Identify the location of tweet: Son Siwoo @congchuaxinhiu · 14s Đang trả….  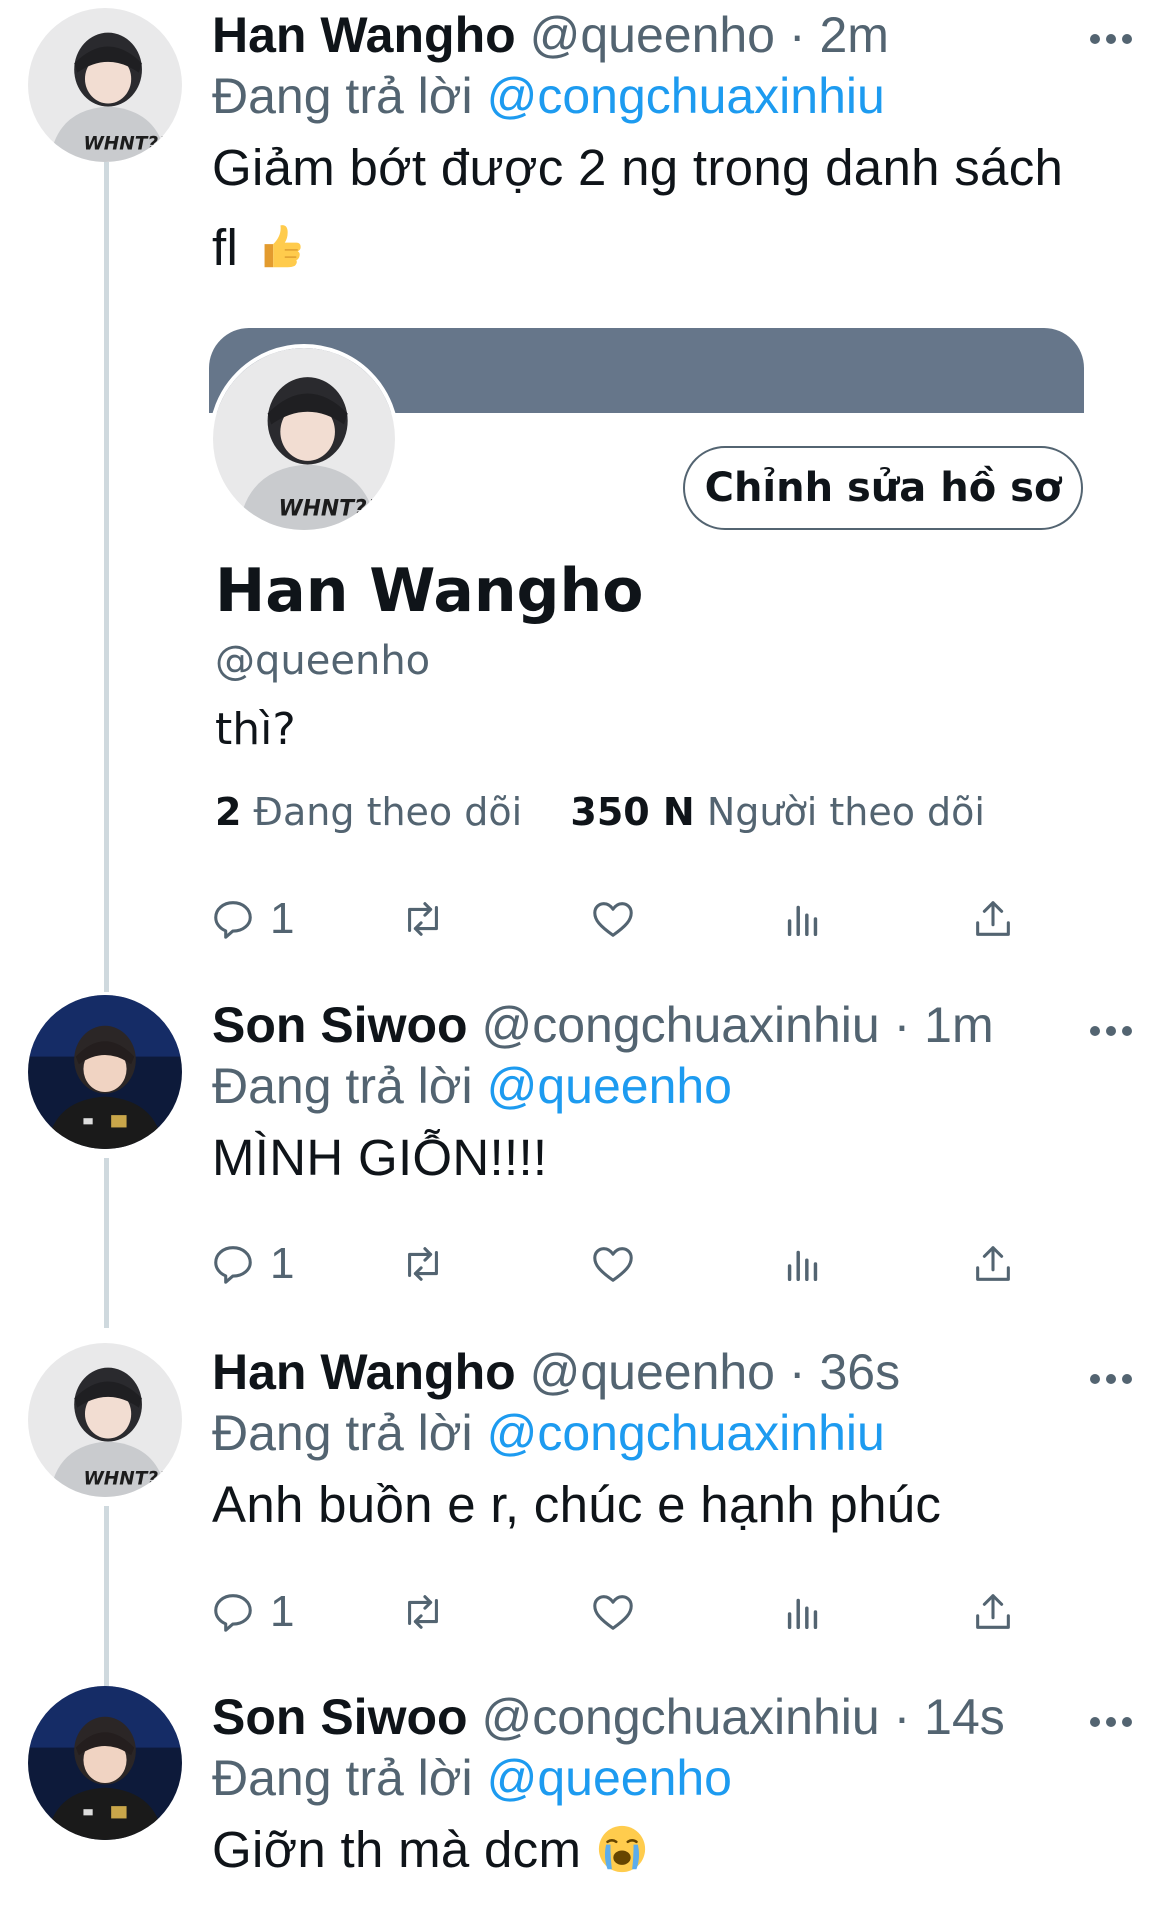
(585, 1799).